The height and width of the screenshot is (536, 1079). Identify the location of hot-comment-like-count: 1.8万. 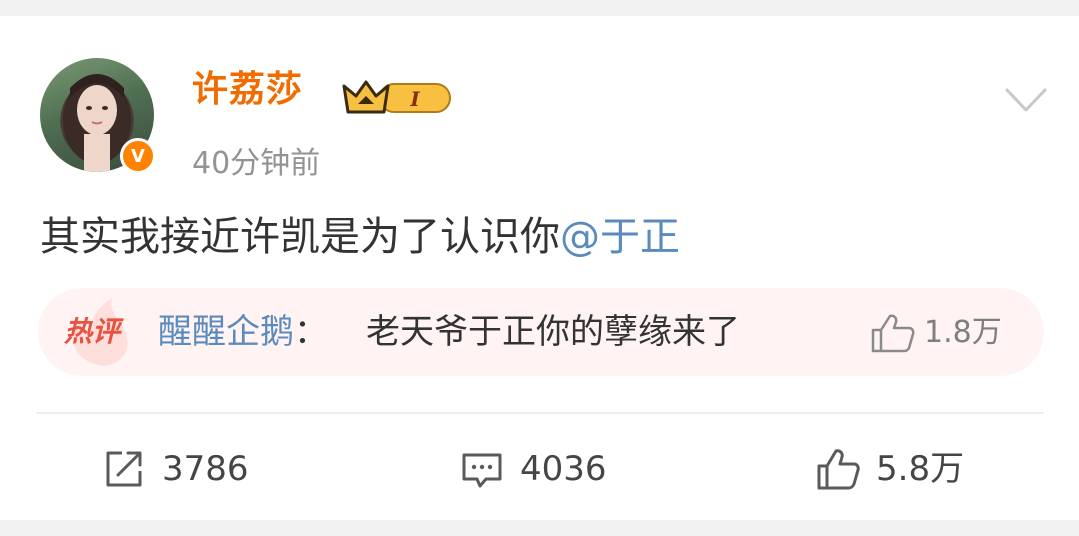
(963, 332).